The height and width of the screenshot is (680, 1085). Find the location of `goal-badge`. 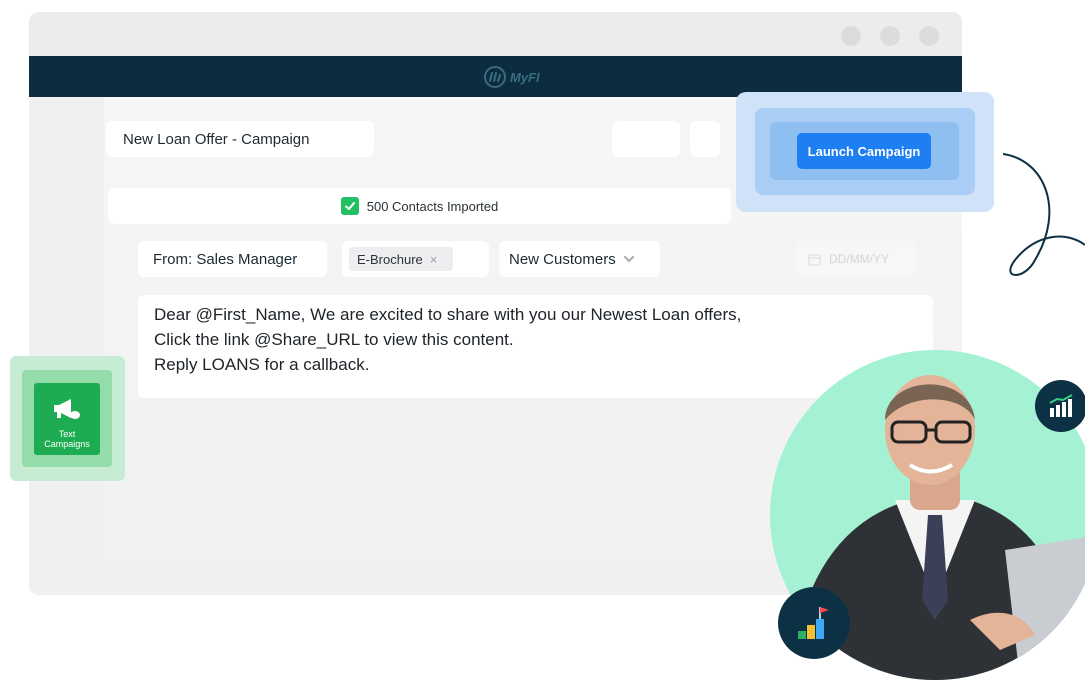

goal-badge is located at coordinates (814, 623).